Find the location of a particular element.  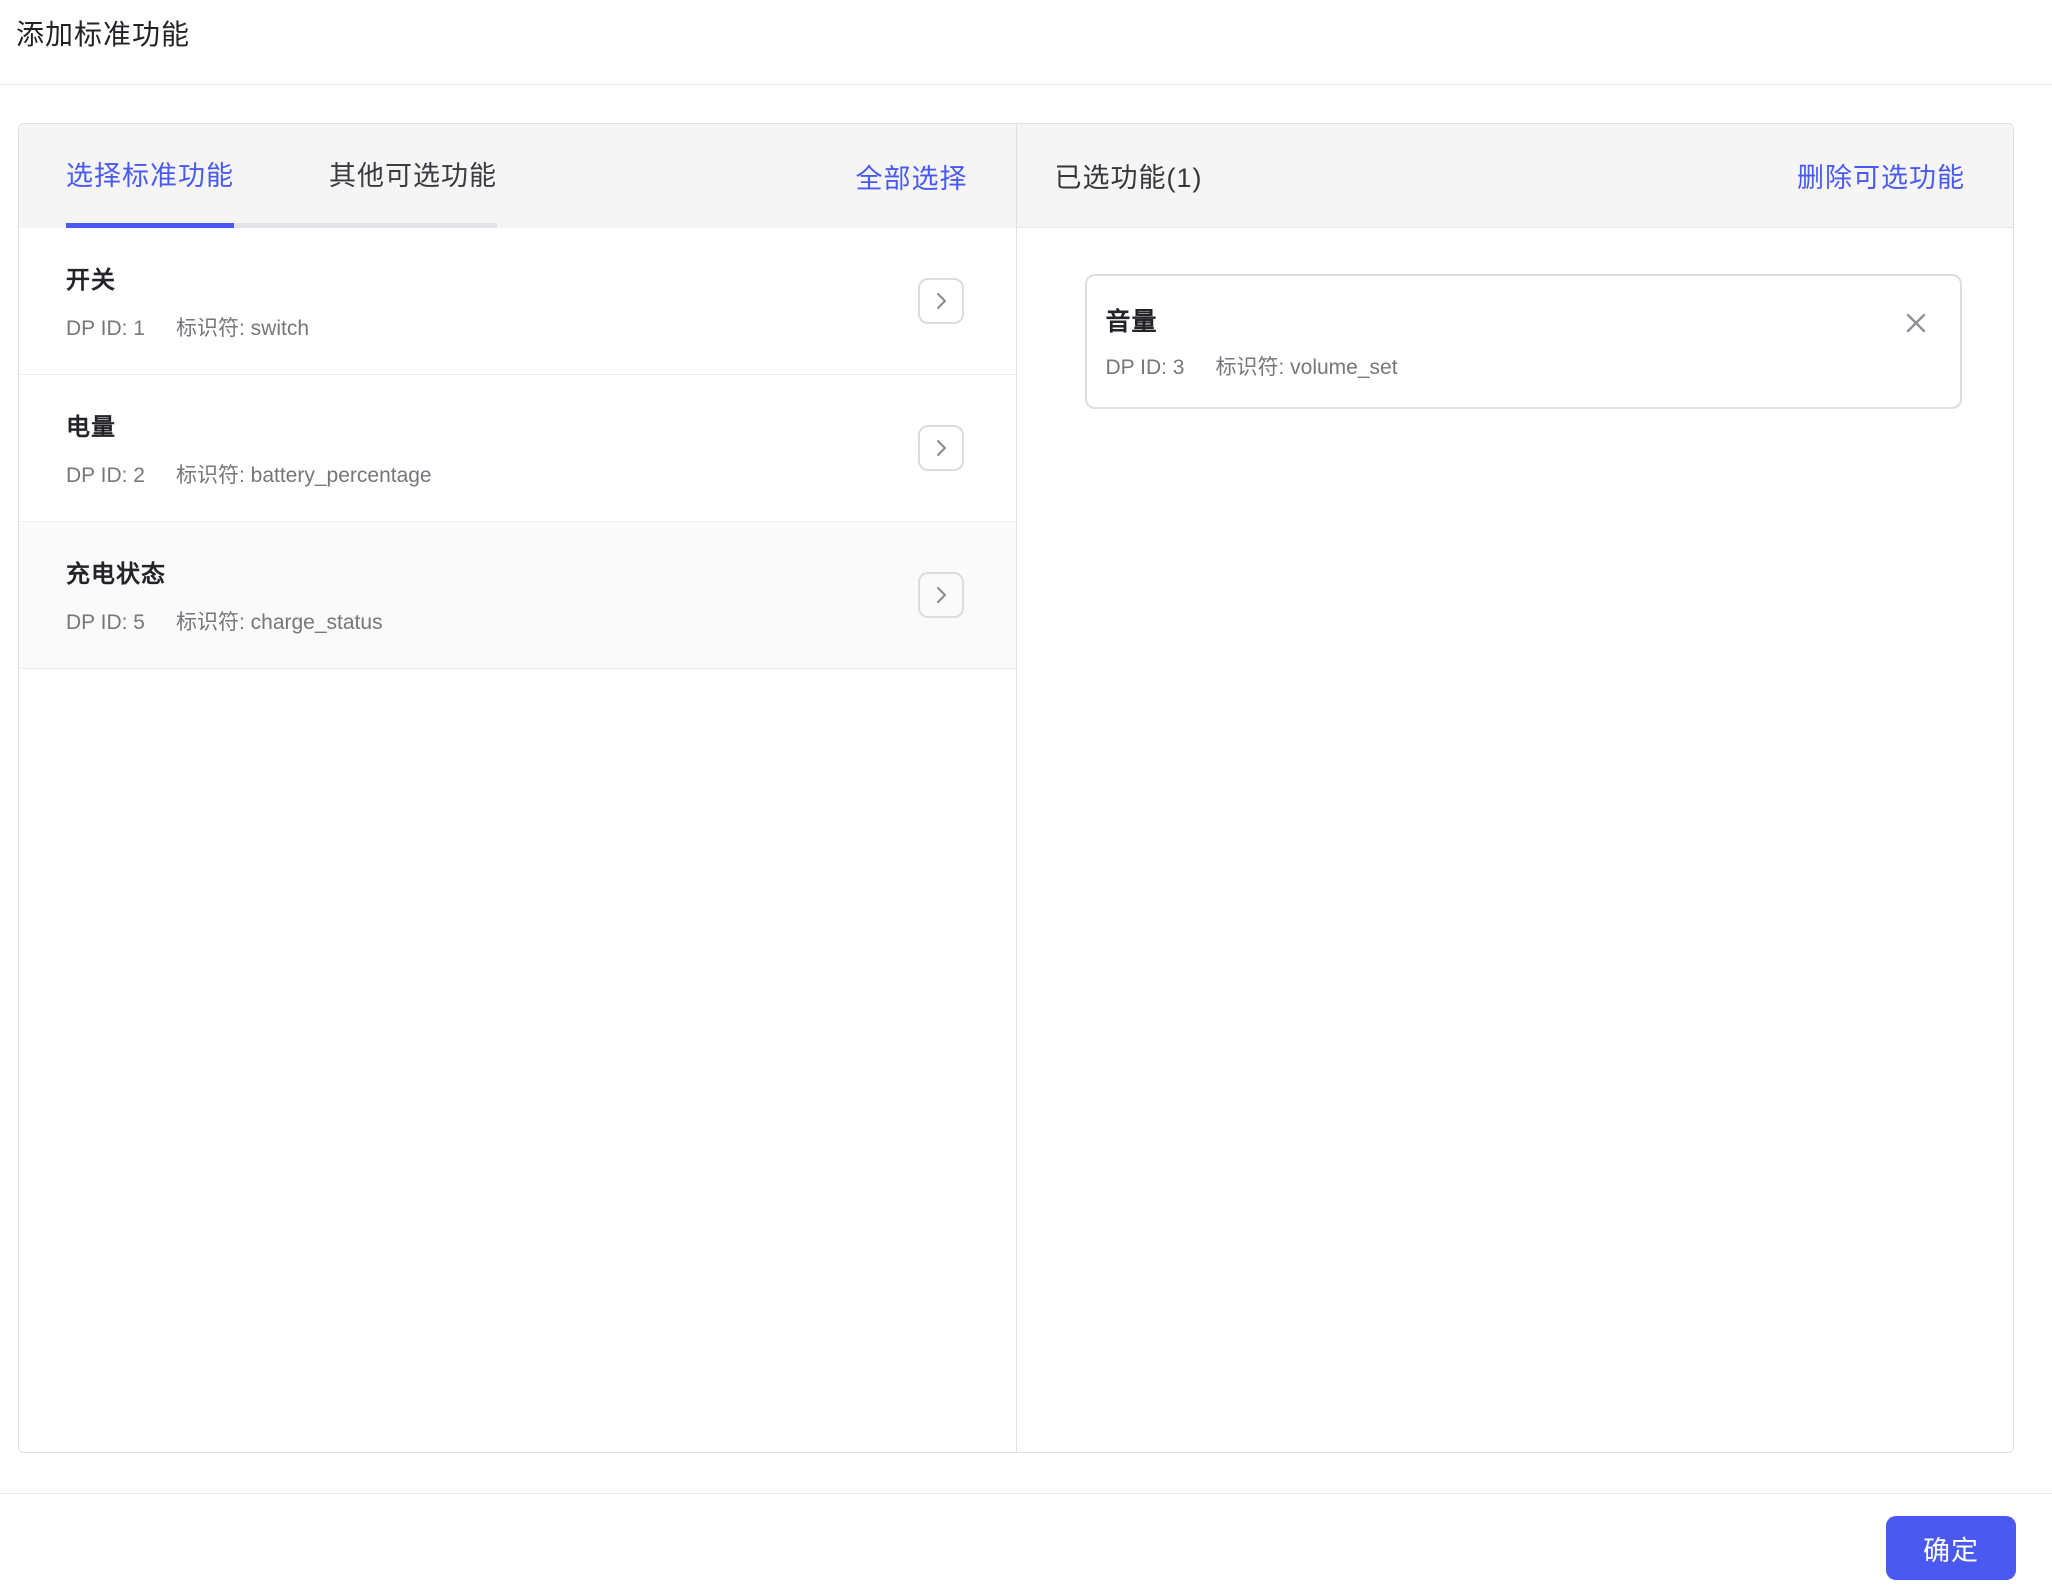

selected-function-card-volume: 音量 DP ID: 3 标识符: volume_set is located at coordinates (1523, 341).